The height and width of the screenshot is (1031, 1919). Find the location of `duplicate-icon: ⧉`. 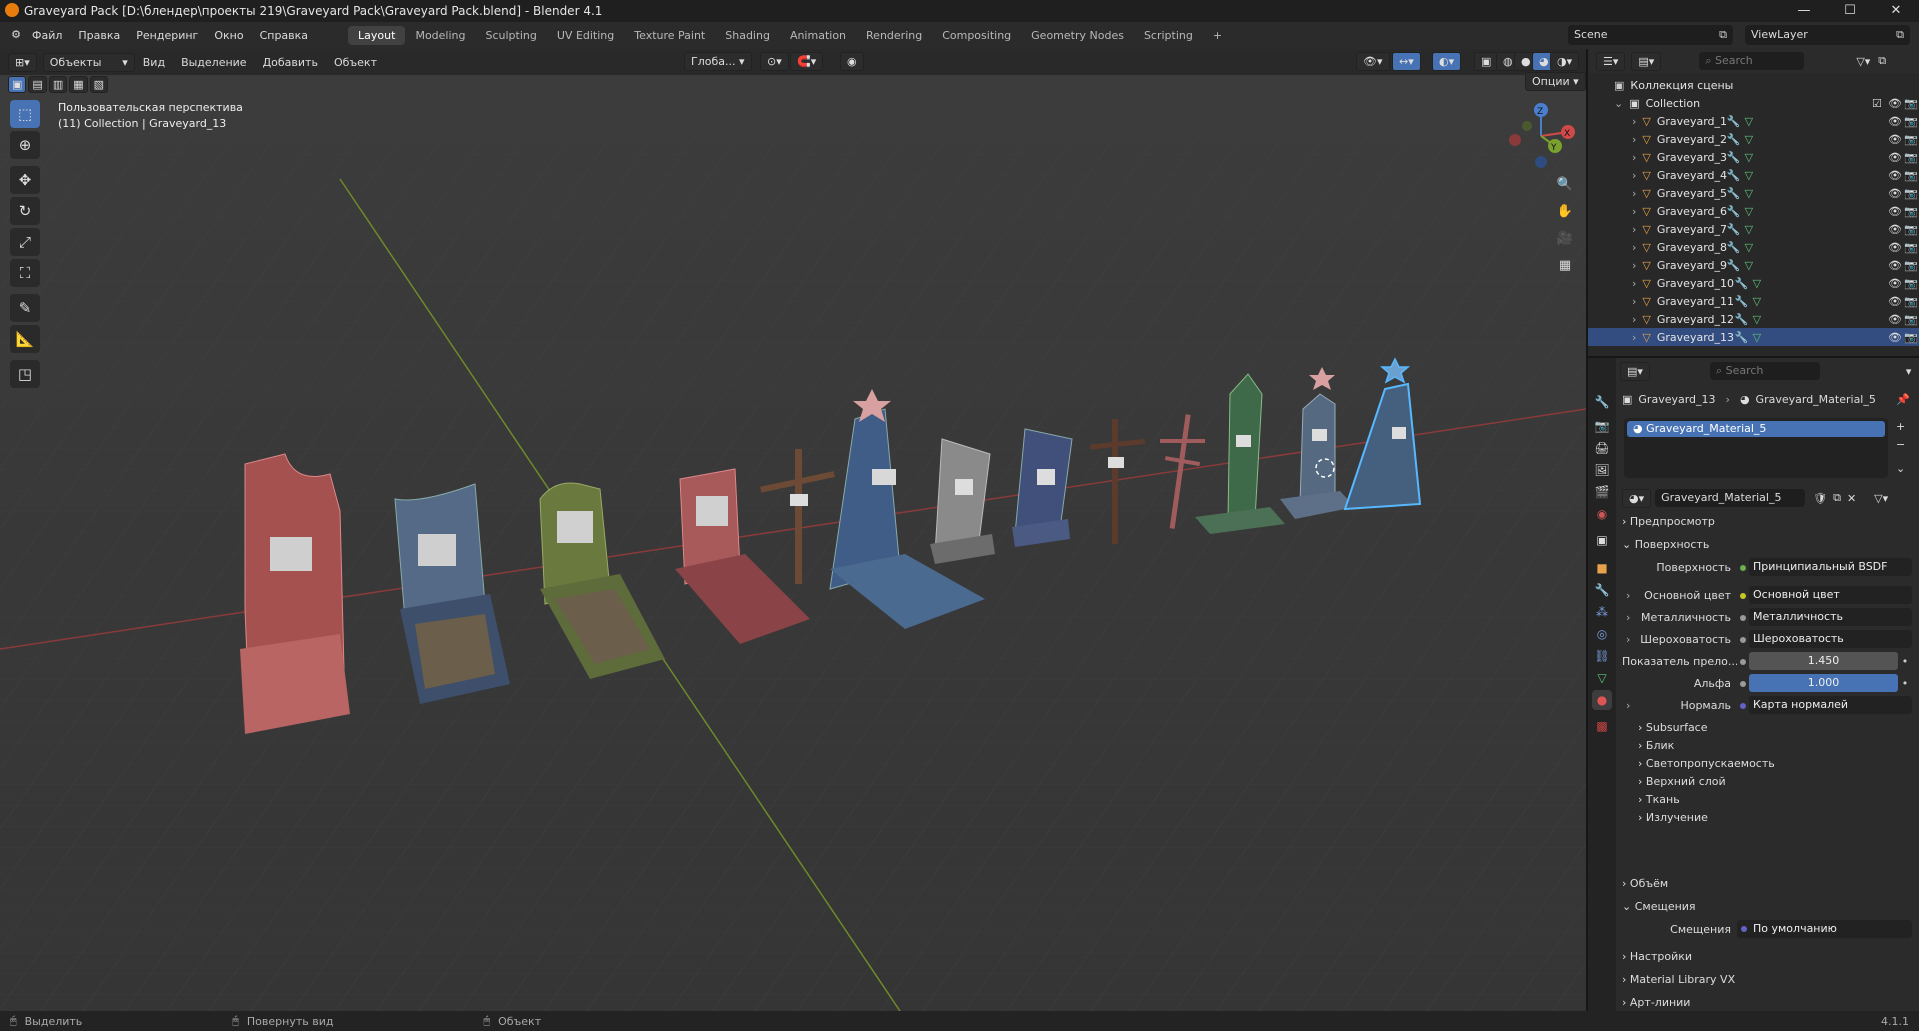

duplicate-icon: ⧉ is located at coordinates (1837, 498).